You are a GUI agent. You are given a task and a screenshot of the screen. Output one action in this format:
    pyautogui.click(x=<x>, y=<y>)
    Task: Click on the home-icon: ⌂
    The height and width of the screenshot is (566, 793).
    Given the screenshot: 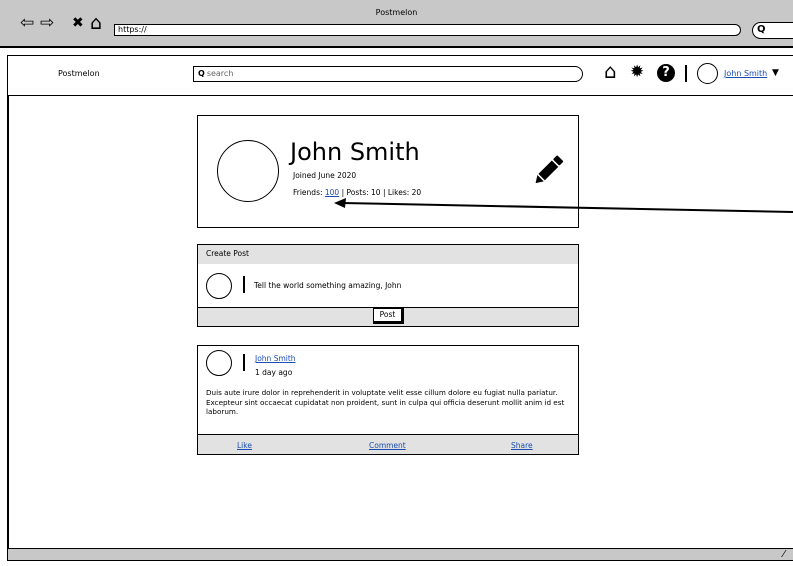 What is the action you would take?
    pyautogui.click(x=610, y=71)
    